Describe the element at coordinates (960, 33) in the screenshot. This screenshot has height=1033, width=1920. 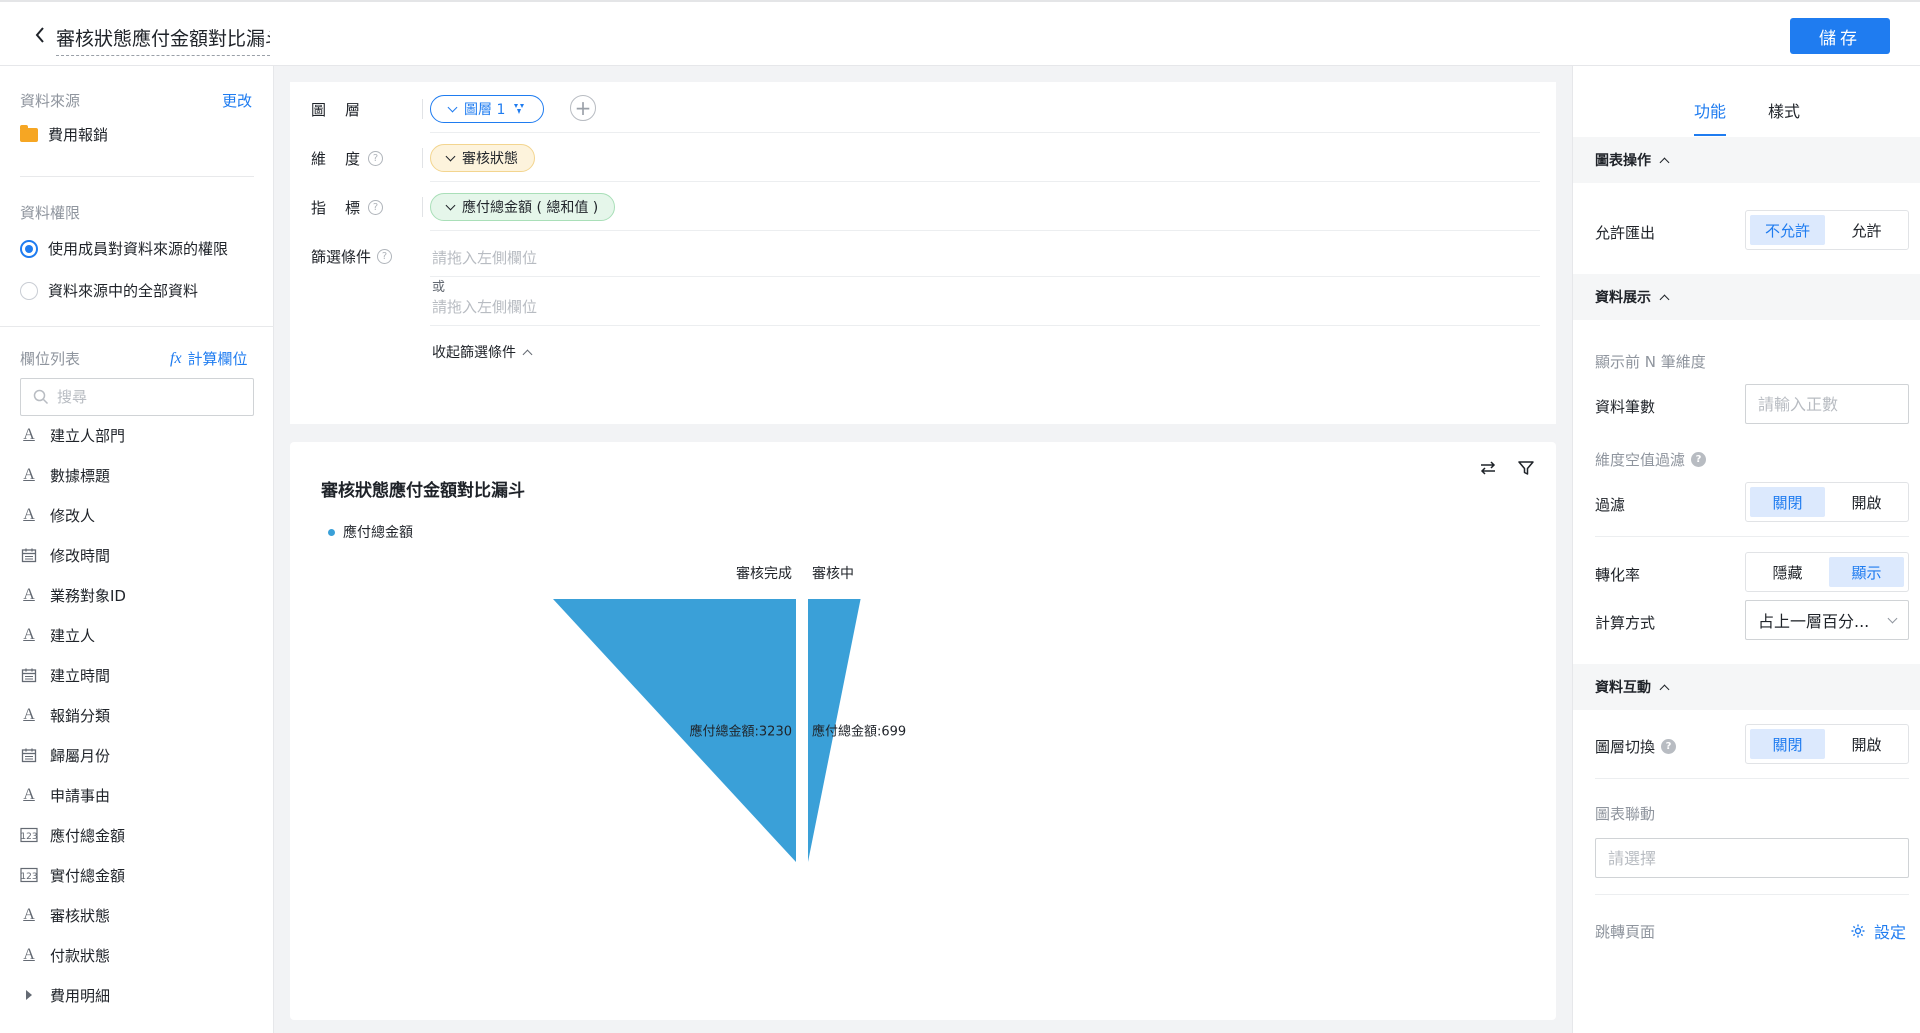
I see `top-bar: 審核狀態應付金額對比漏斗 儲存` at that location.